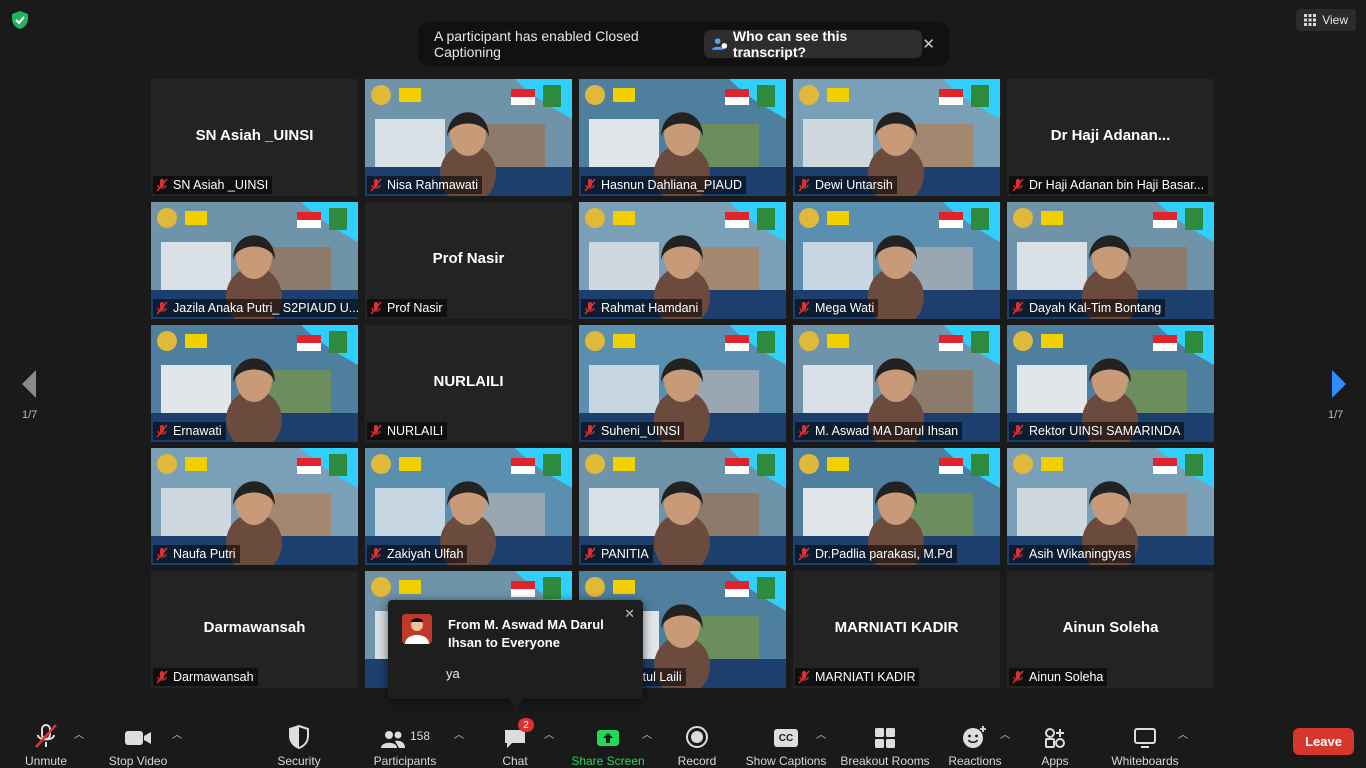 The width and height of the screenshot is (1366, 768). Describe the element at coordinates (254, 383) in the screenshot. I see `participant-tile: Ernawati` at that location.